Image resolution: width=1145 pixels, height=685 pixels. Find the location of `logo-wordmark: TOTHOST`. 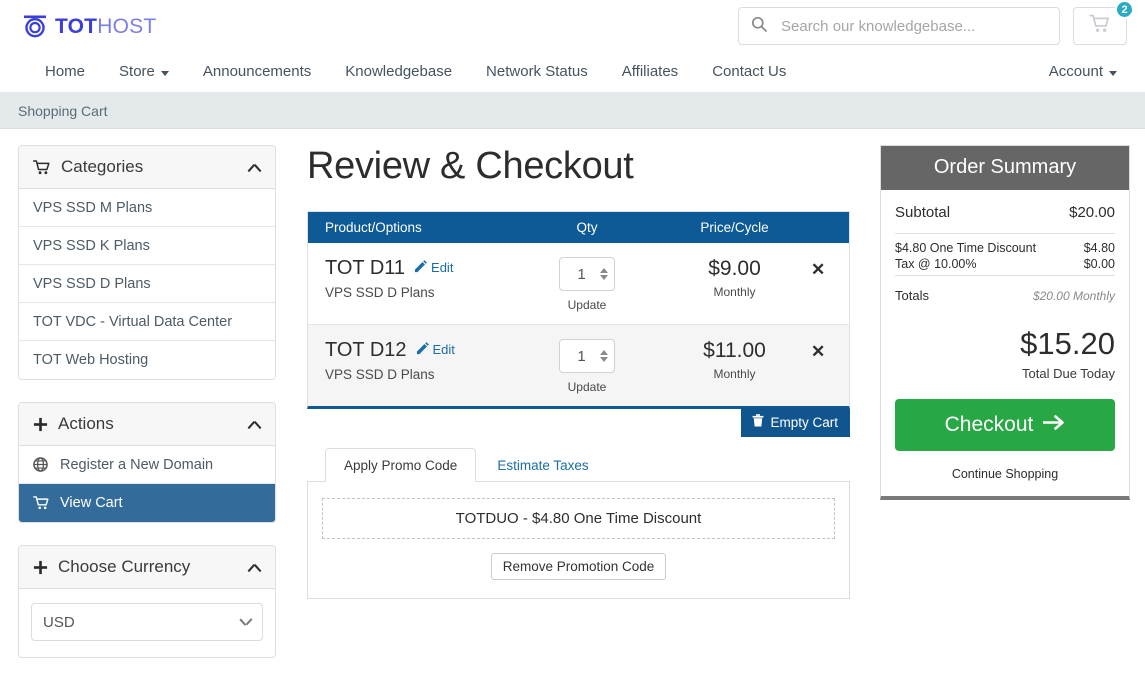

logo-wordmark: TOTHOST is located at coordinates (105, 26).